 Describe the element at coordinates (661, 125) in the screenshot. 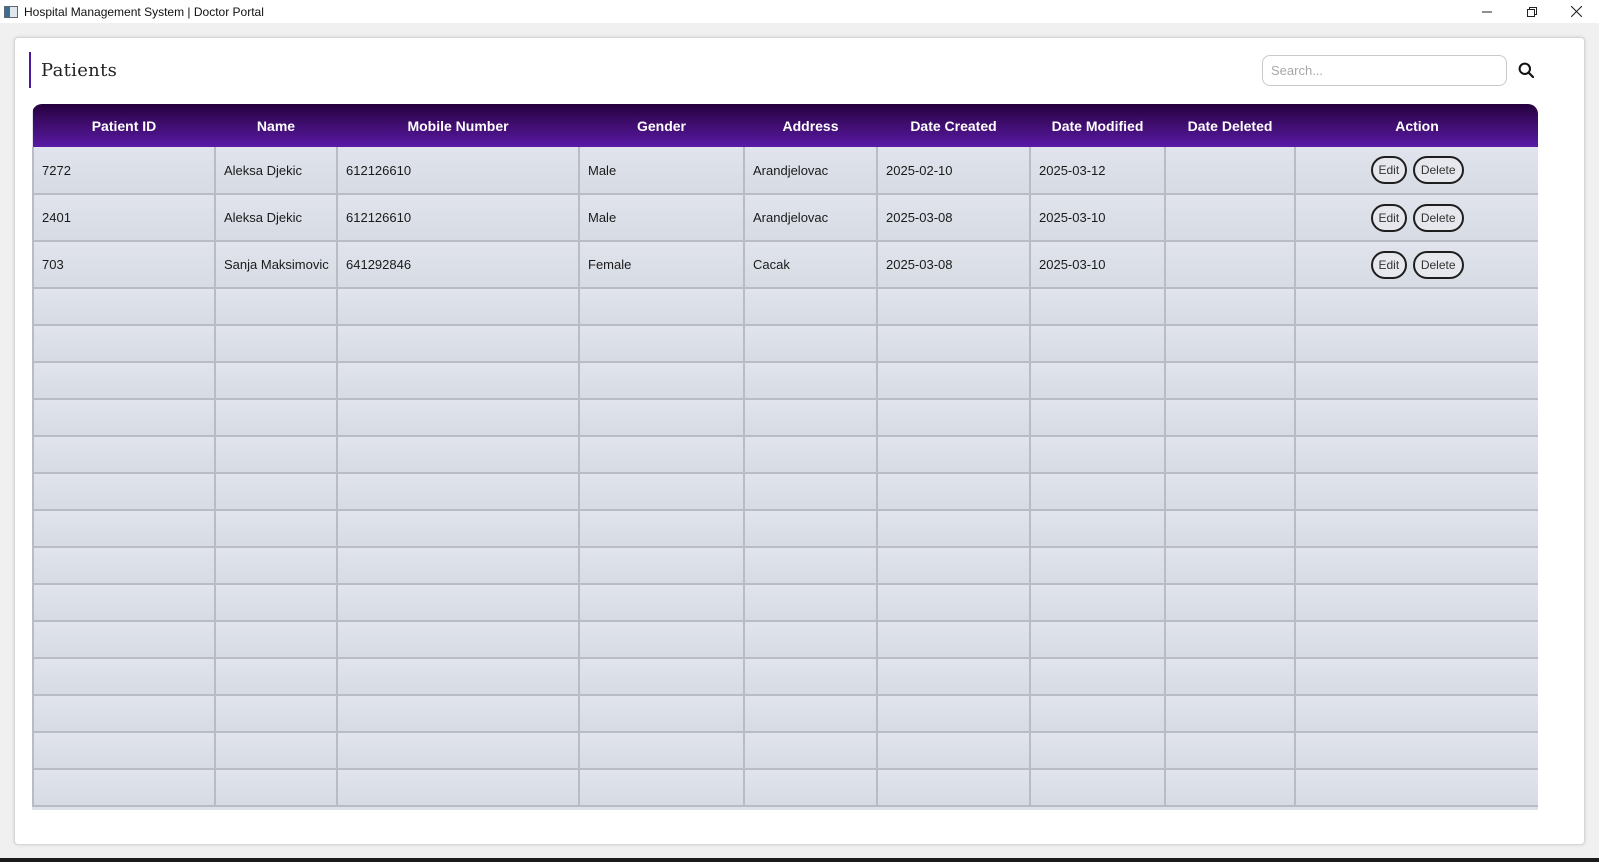

I see `column-header-gender: Gender` at that location.